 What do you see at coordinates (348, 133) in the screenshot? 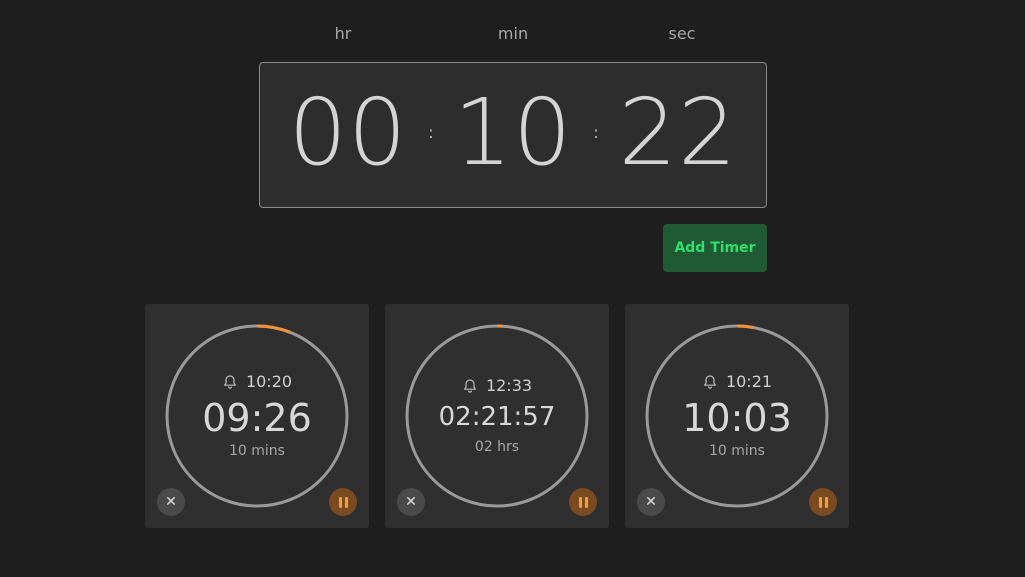
I see `hours-input: 00` at bounding box center [348, 133].